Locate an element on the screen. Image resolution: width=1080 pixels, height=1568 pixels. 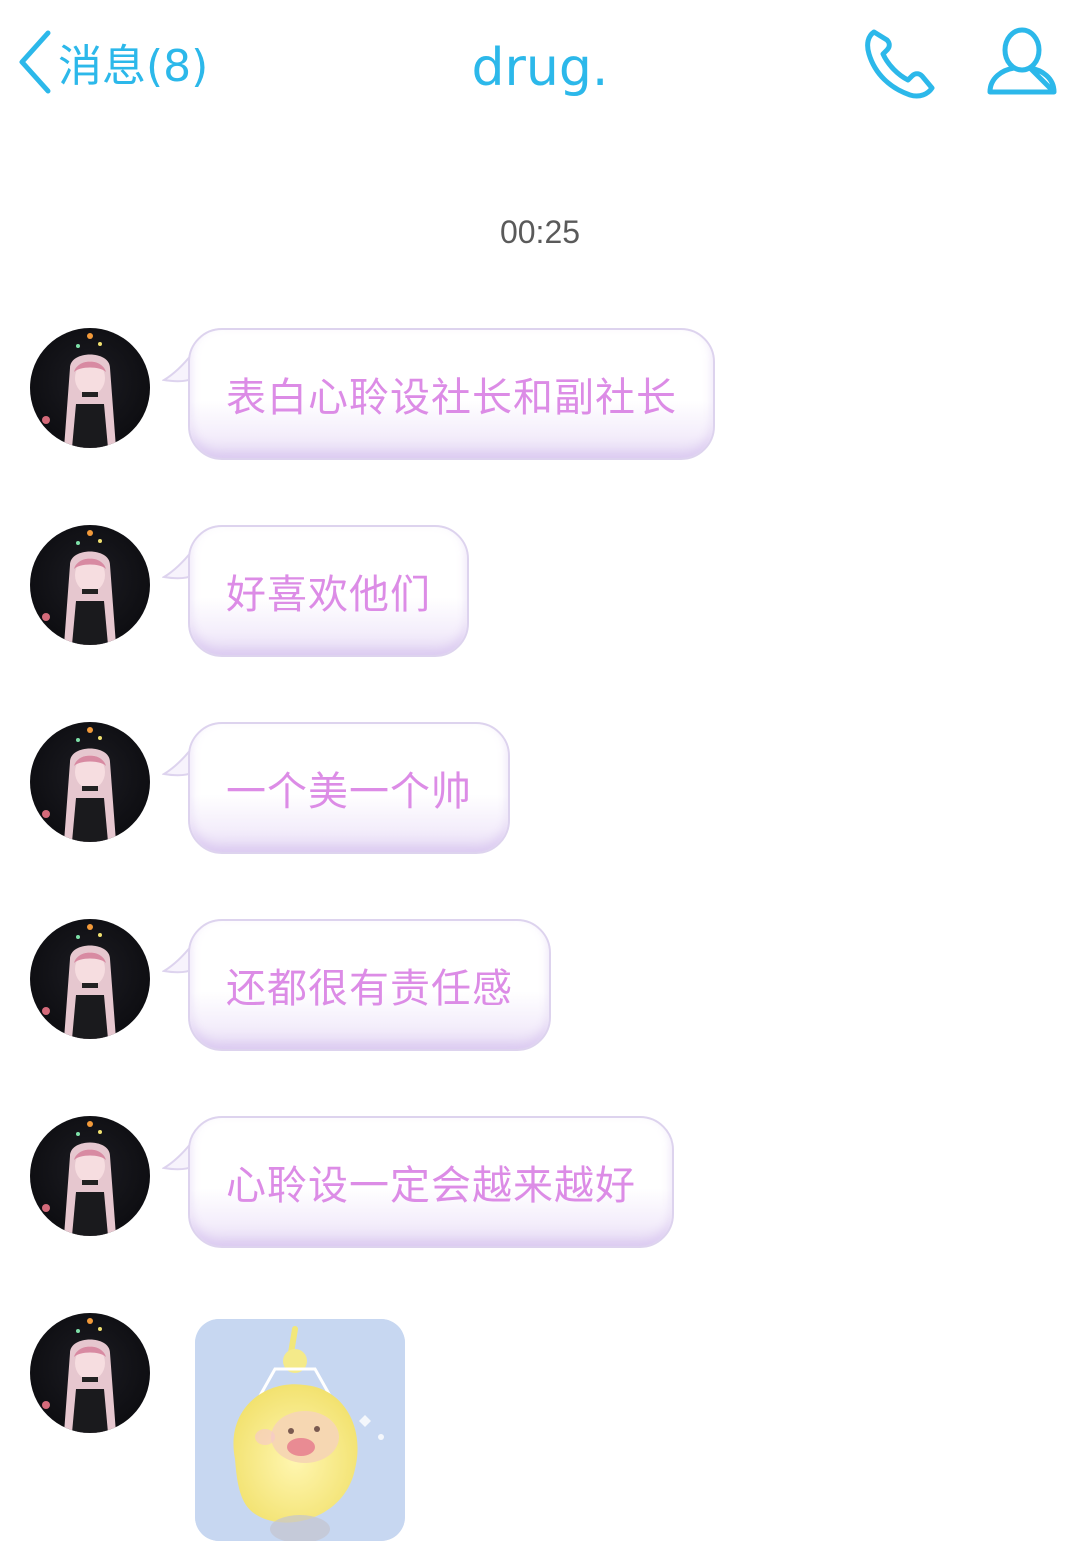
message-timestamp: 00:25 is located at coordinates (540, 232).